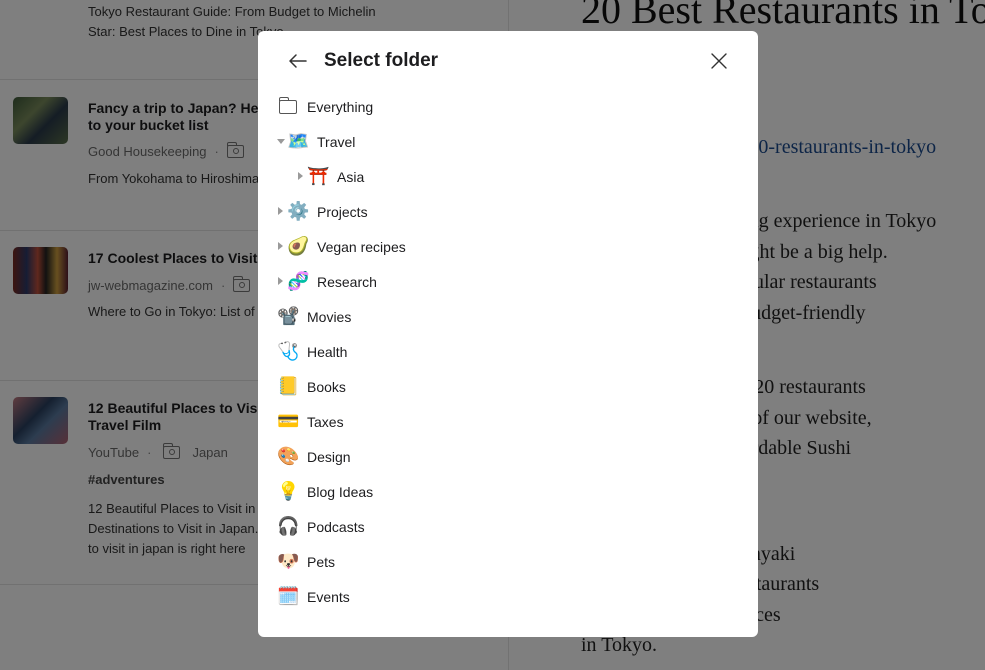 Image resolution: width=985 pixels, height=670 pixels. What do you see at coordinates (298, 281) in the screenshot?
I see `dna-icon: 🧬` at bounding box center [298, 281].